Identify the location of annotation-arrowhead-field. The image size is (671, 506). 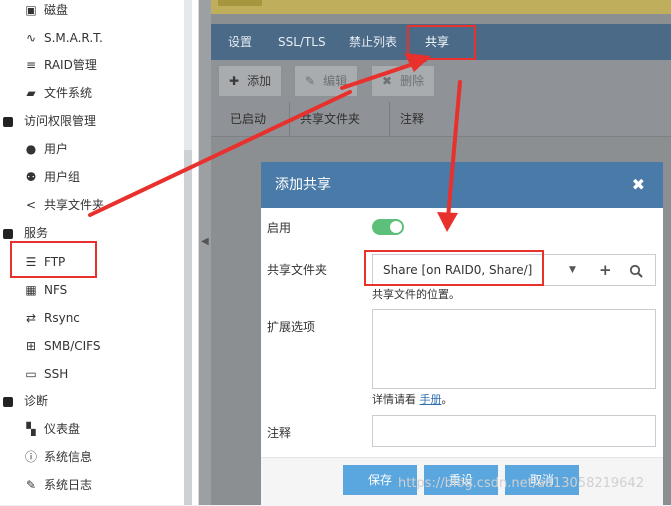
(447, 222).